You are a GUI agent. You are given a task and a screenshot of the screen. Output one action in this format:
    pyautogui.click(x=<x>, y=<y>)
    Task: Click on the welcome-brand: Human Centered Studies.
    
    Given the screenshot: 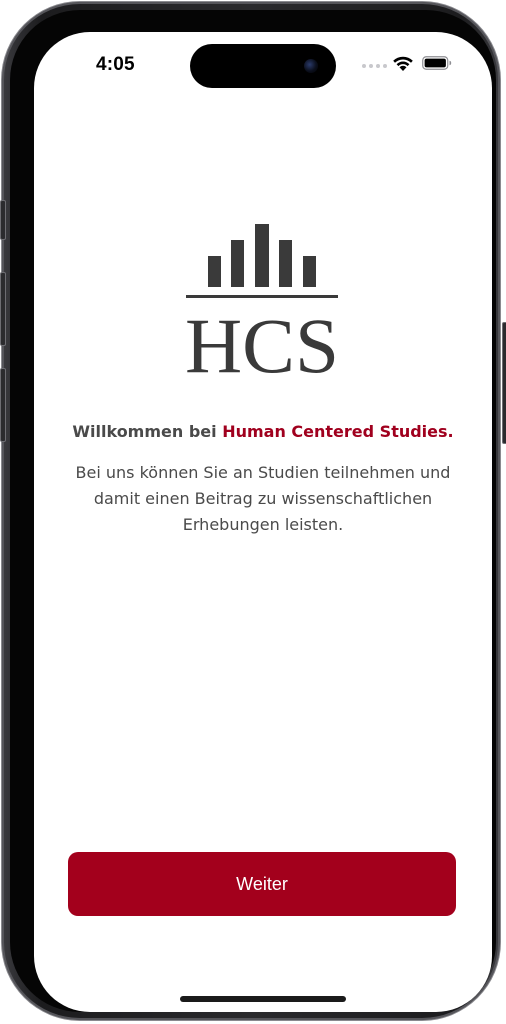 What is the action you would take?
    pyautogui.click(x=338, y=431)
    